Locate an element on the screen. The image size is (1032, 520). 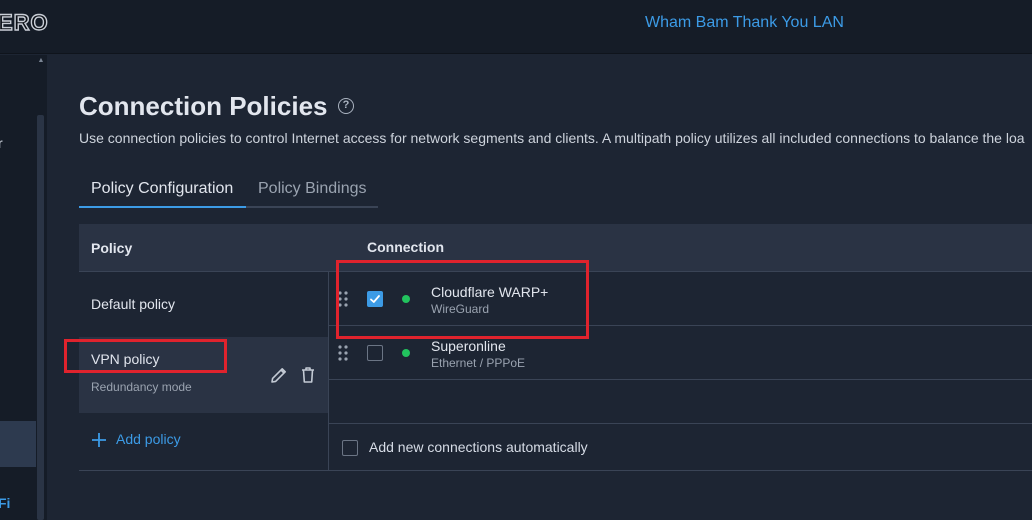
help-circle-icon: ? is located at coordinates (346, 106).